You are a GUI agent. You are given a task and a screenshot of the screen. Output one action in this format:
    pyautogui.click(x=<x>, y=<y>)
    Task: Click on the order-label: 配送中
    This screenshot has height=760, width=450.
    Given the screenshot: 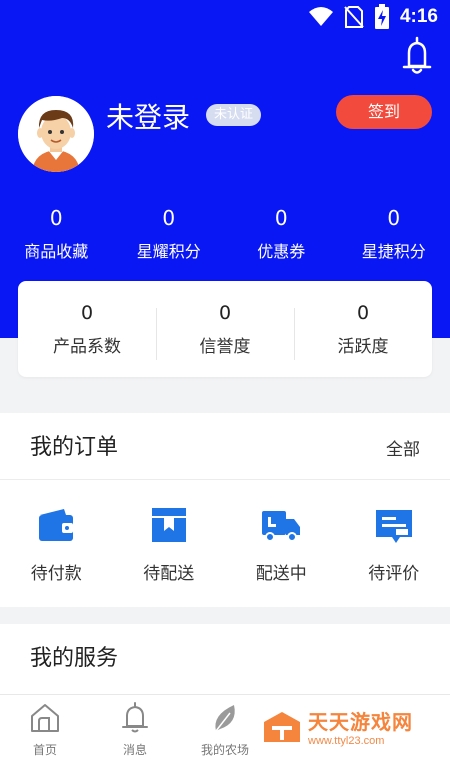 What is the action you would take?
    pyautogui.click(x=281, y=574)
    